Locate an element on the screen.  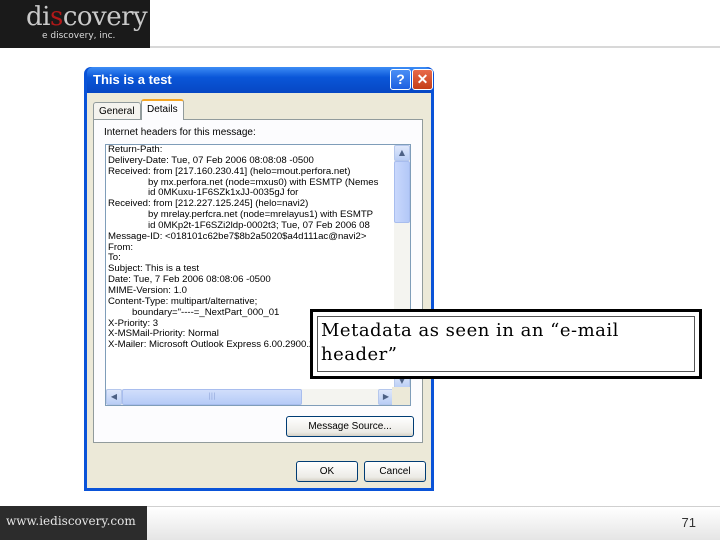
caption-callout: Metadata as seen in an “e-mail header” is located at coordinates (506, 344).